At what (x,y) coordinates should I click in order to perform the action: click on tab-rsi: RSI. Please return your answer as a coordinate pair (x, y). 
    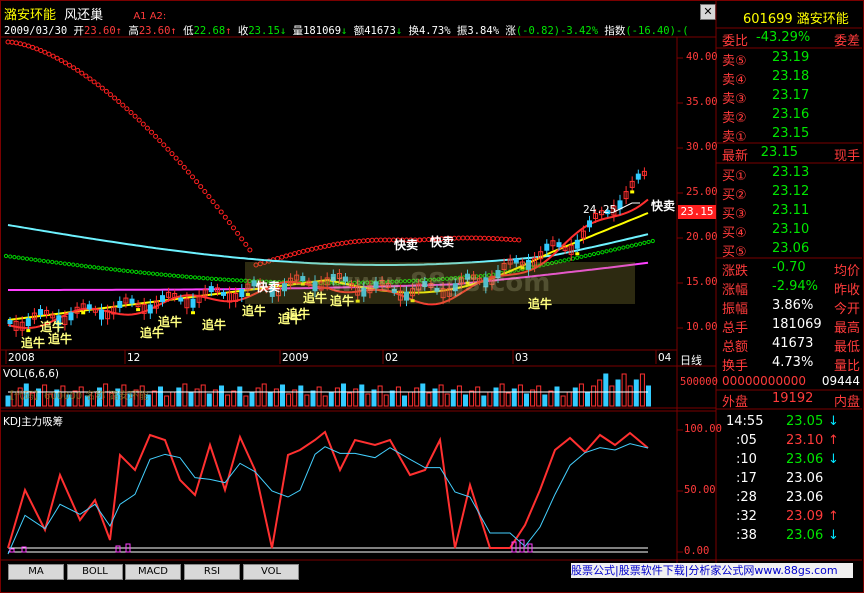
    Looking at the image, I should click on (212, 572).